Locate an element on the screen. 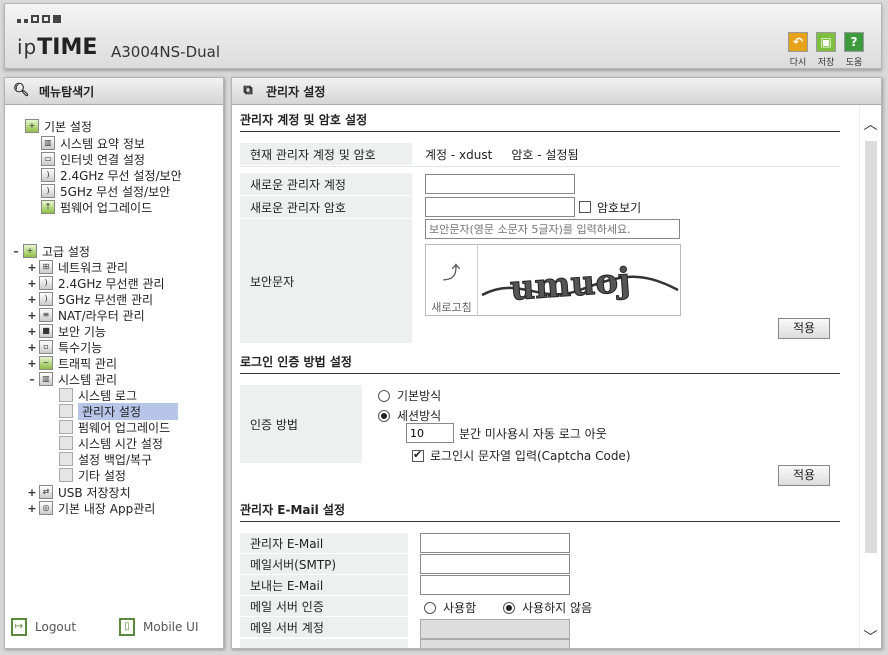 The image size is (888, 655). undo-icon: ↶ is located at coordinates (798, 42).